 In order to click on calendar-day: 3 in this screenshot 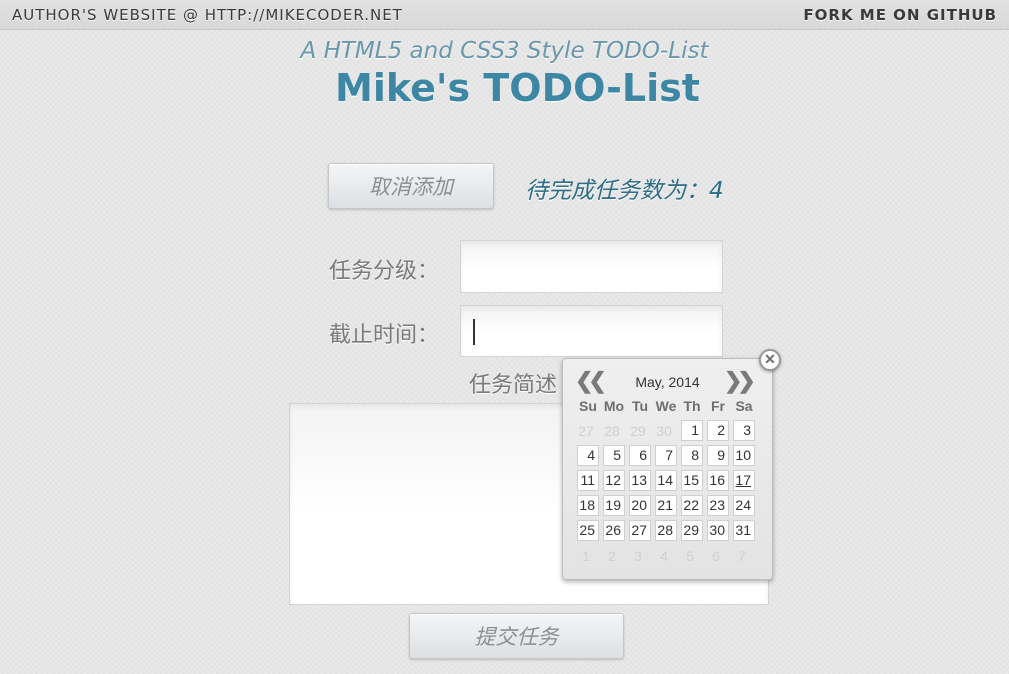, I will do `click(744, 430)`.